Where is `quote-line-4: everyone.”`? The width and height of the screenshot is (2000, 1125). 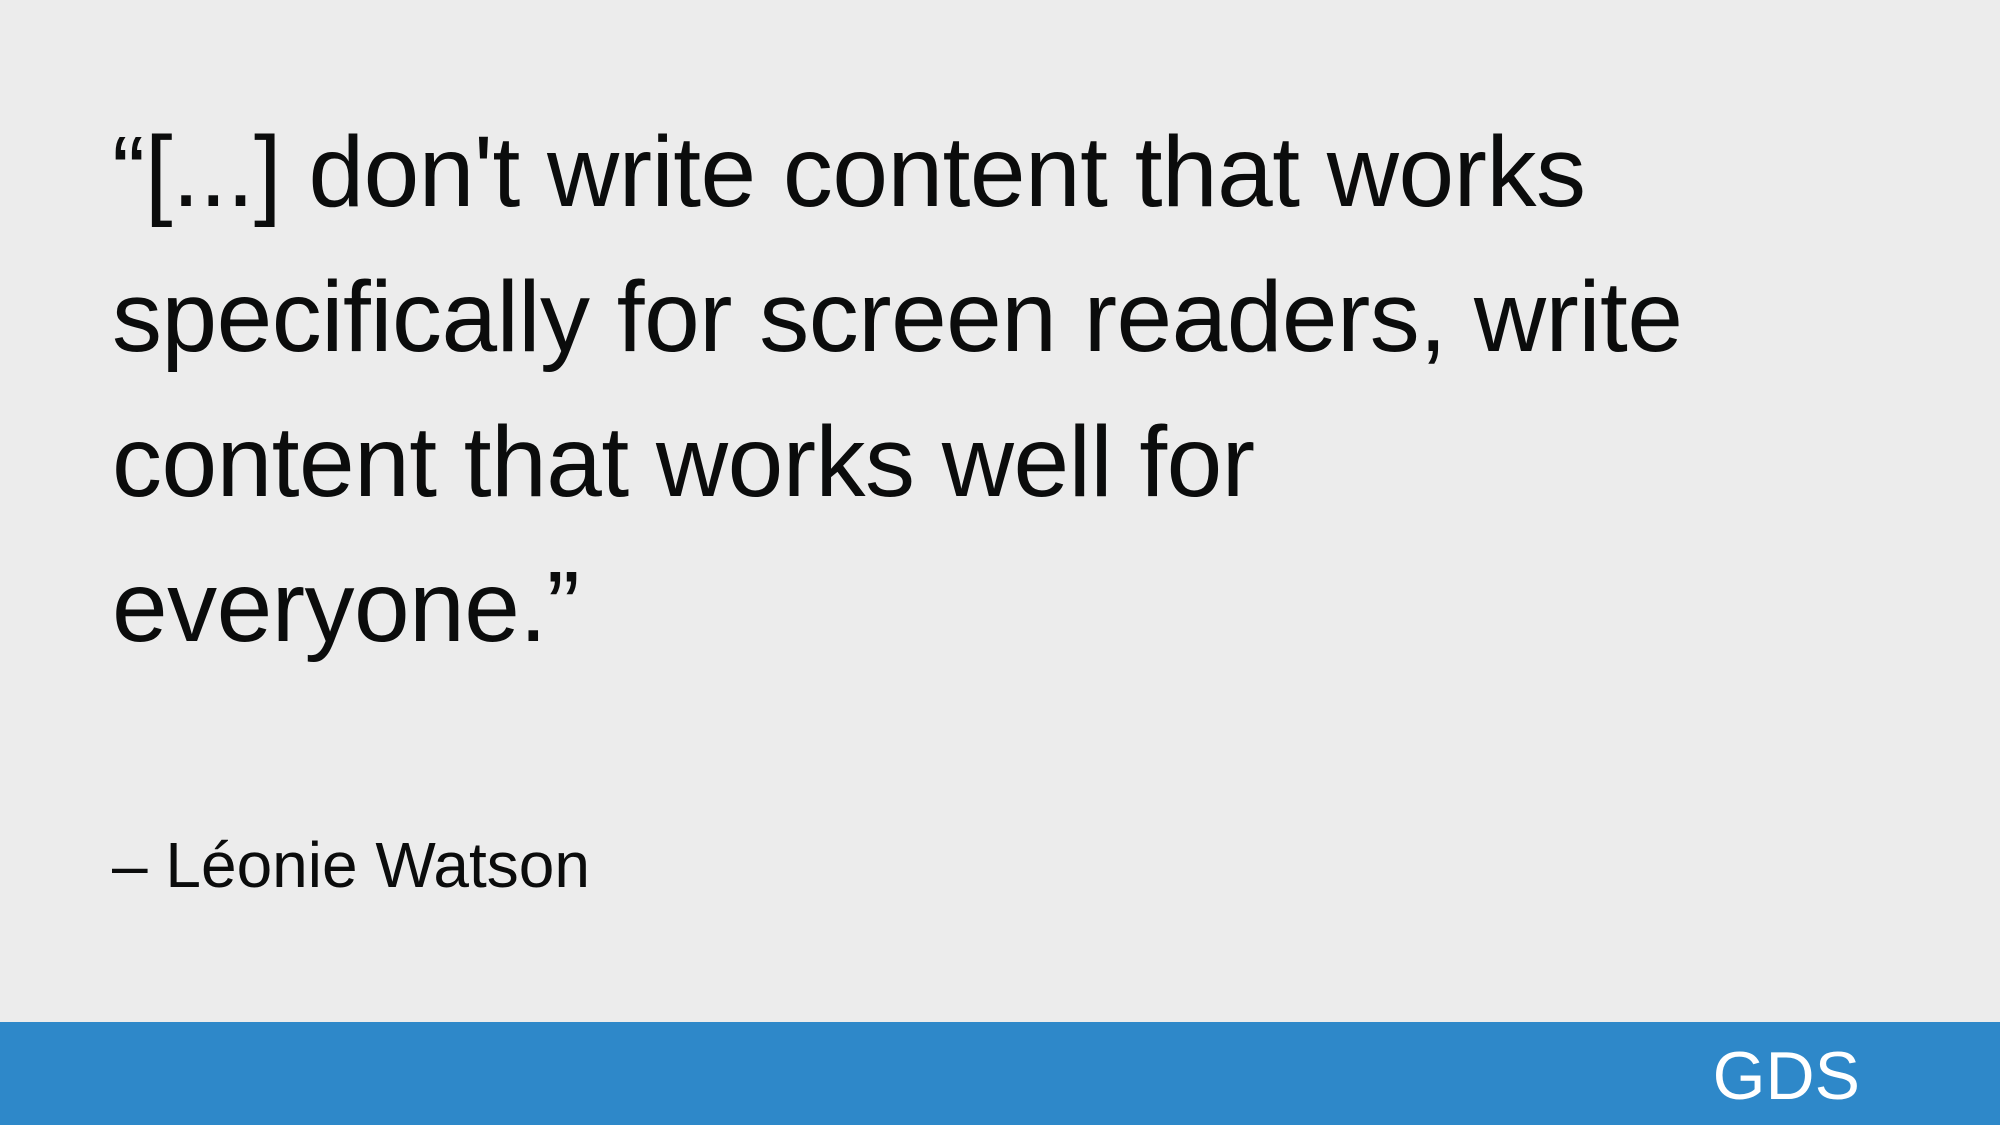
quote-line-4: everyone.” is located at coordinates (346, 607).